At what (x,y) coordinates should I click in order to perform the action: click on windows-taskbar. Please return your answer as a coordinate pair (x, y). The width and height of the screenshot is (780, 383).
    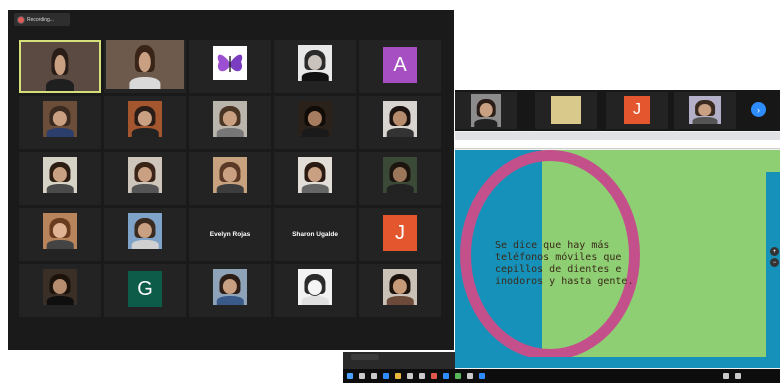
    Looking at the image, I should click on (561, 376).